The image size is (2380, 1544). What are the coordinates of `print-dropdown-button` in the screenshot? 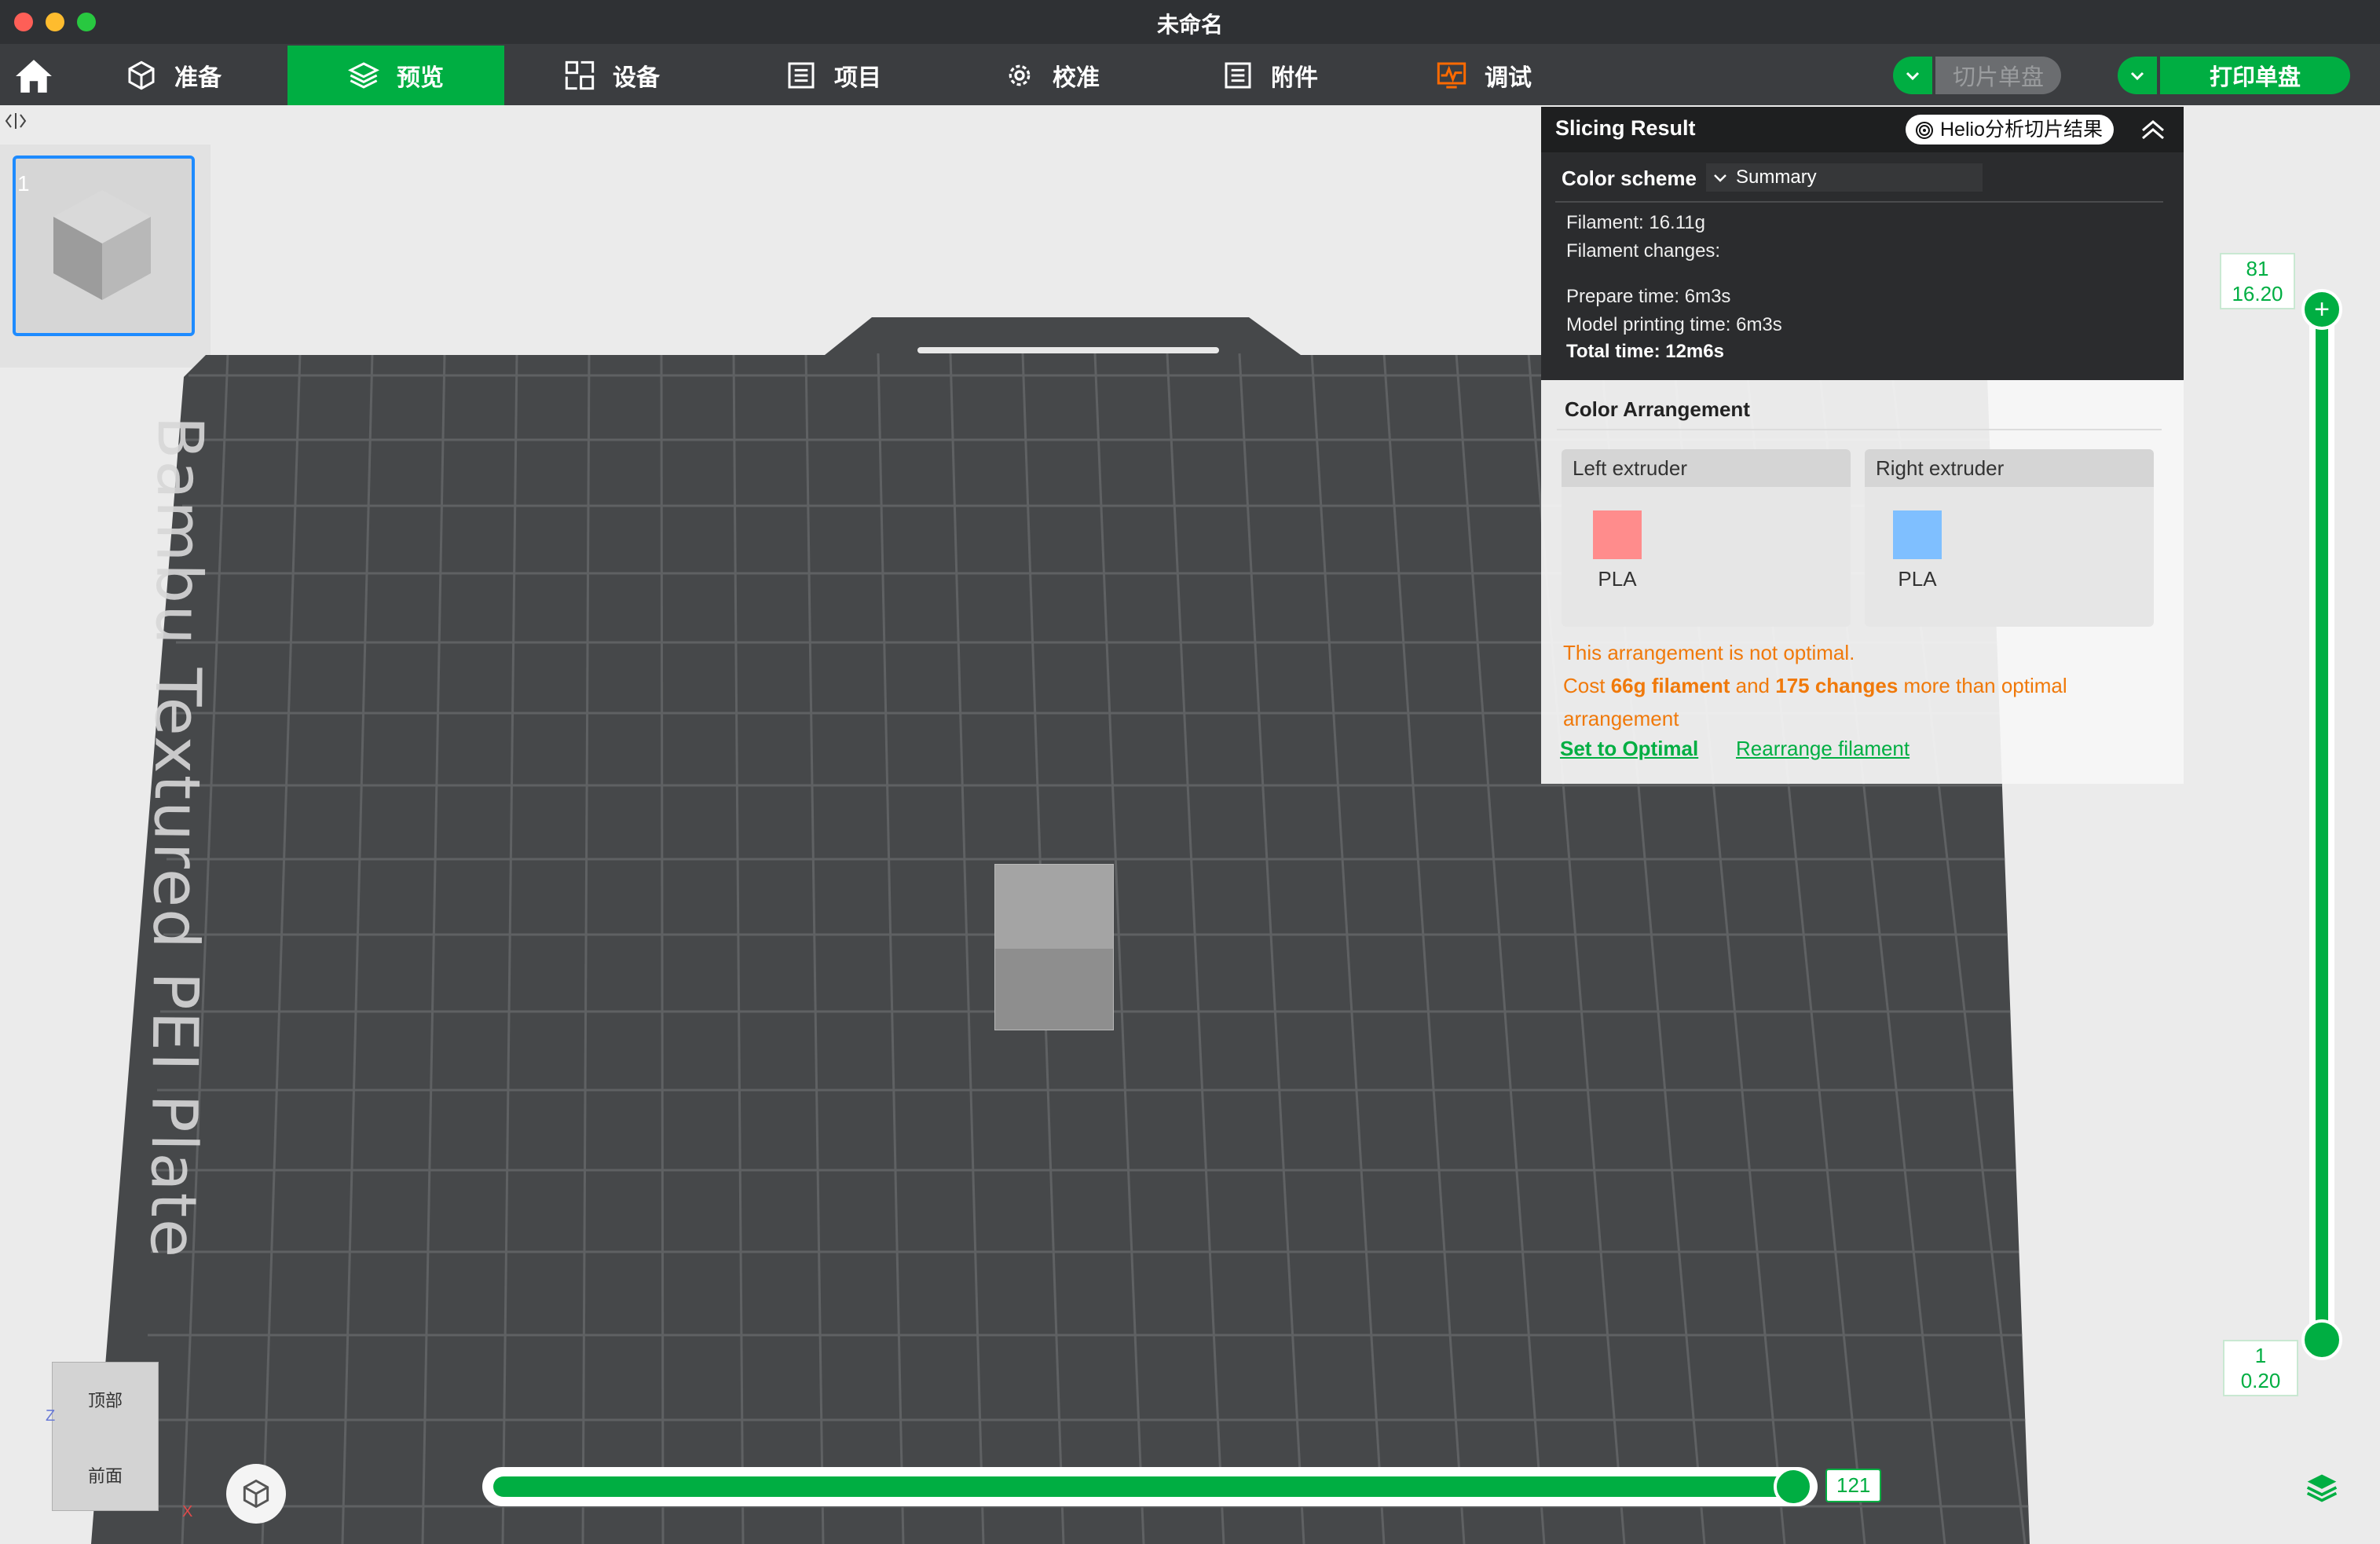 It's located at (2137, 75).